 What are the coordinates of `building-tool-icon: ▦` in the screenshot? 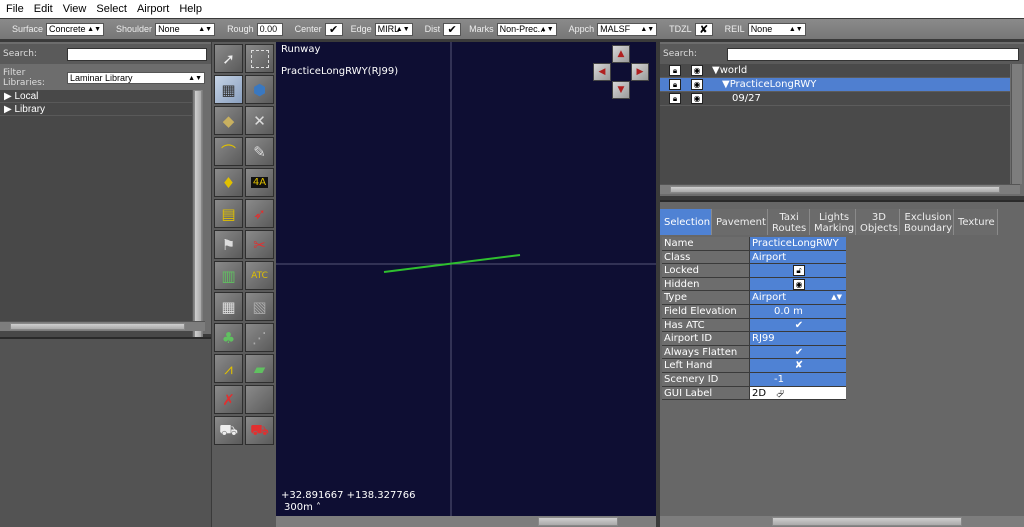 It's located at (228, 306).